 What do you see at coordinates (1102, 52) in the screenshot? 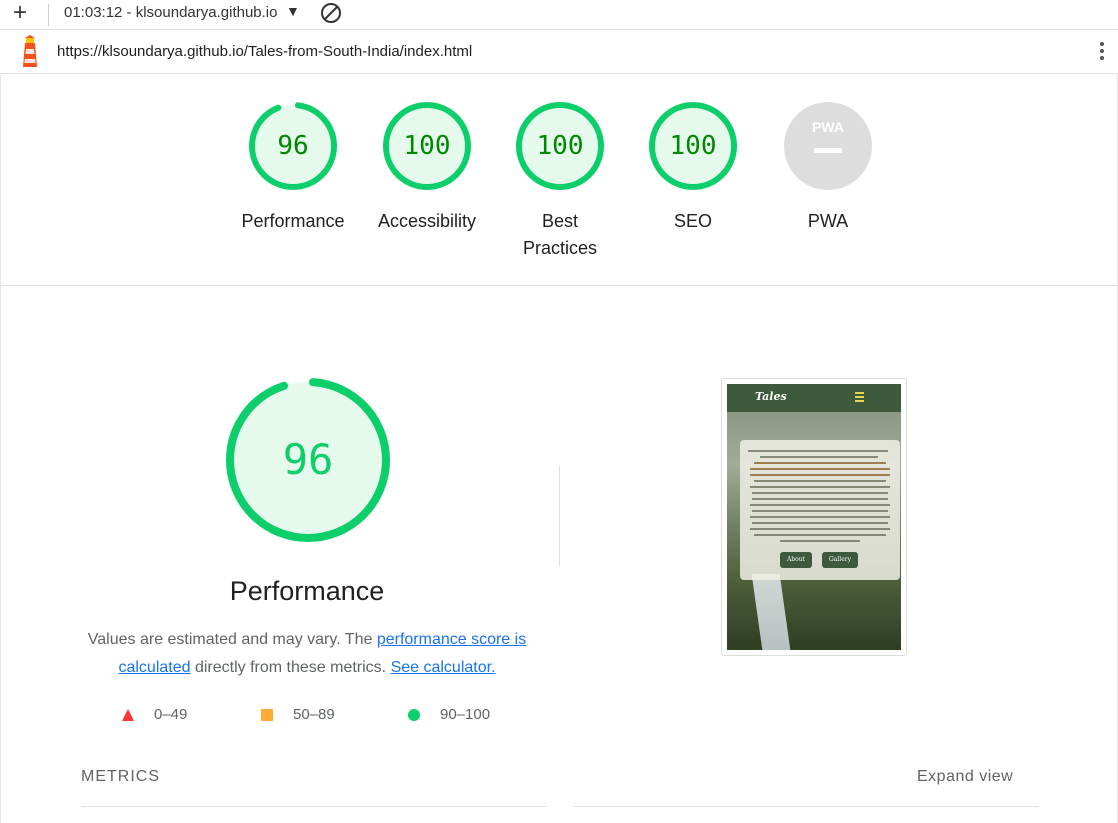
I see `kebab-menu-icon` at bounding box center [1102, 52].